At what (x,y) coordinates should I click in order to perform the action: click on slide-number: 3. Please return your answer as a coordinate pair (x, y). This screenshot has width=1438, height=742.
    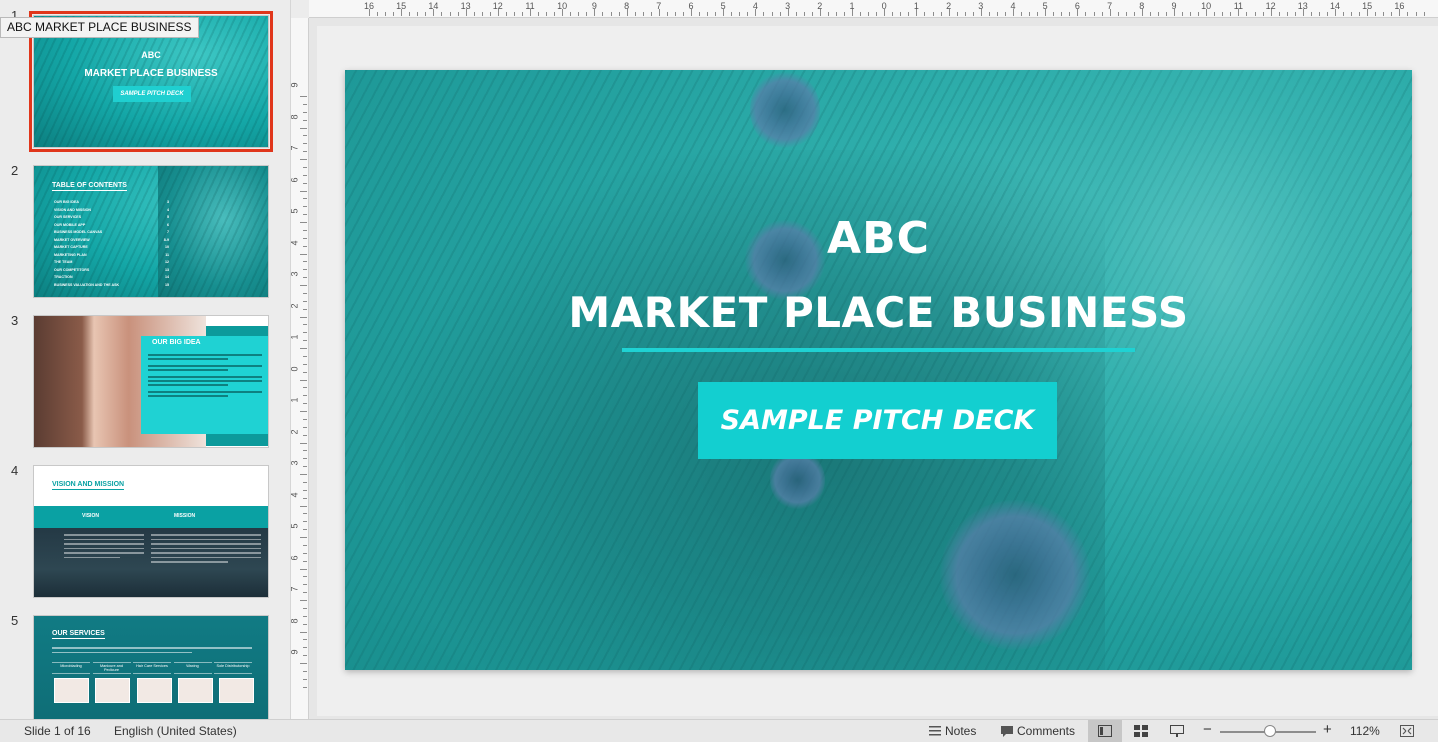
    Looking at the image, I should click on (15, 320).